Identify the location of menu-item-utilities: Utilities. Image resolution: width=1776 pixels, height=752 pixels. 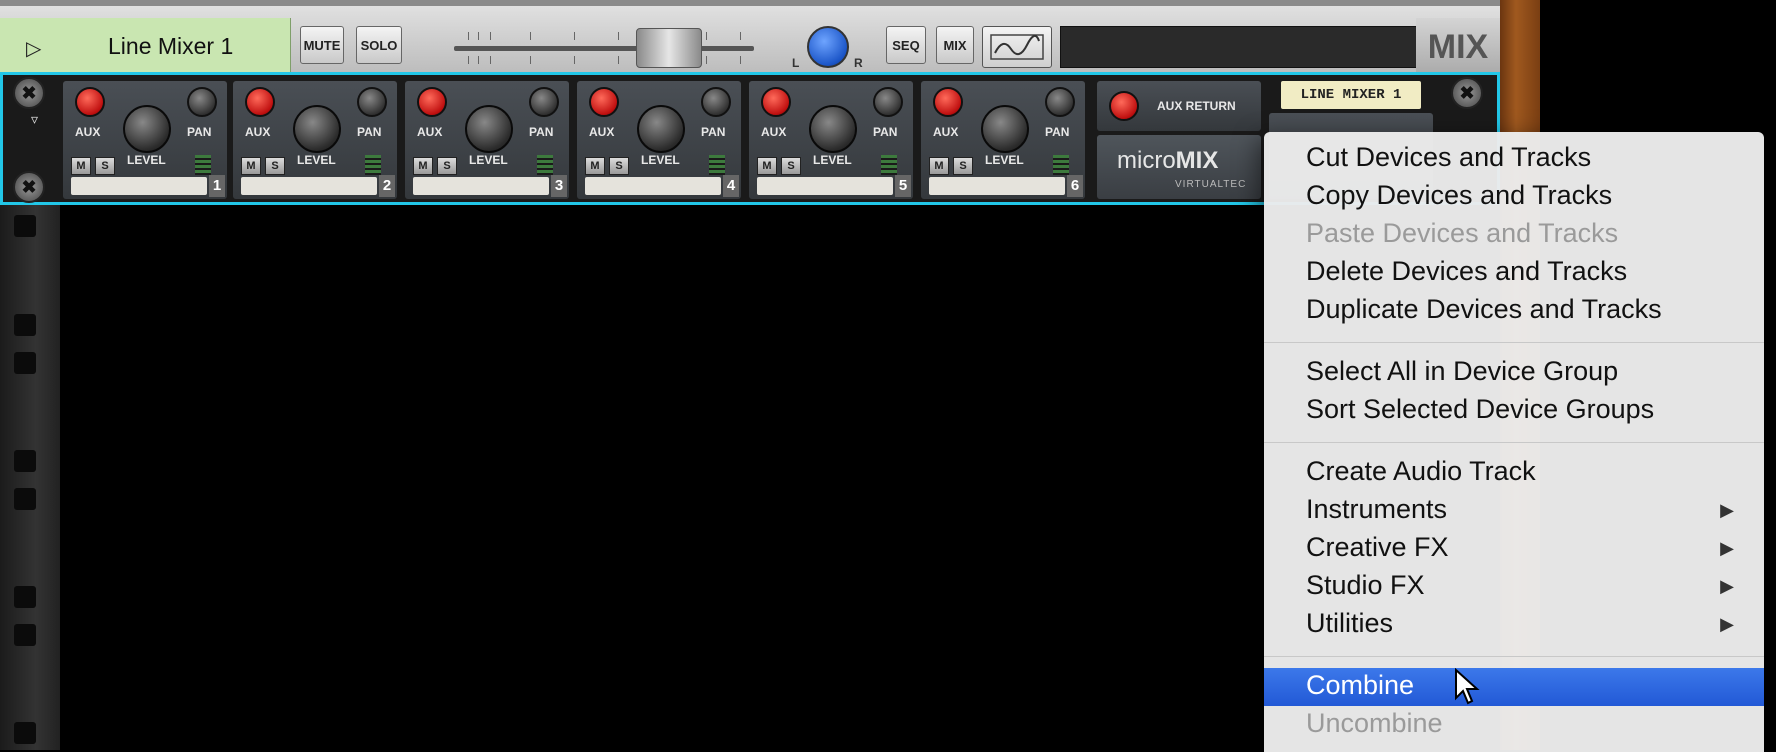
(1349, 623).